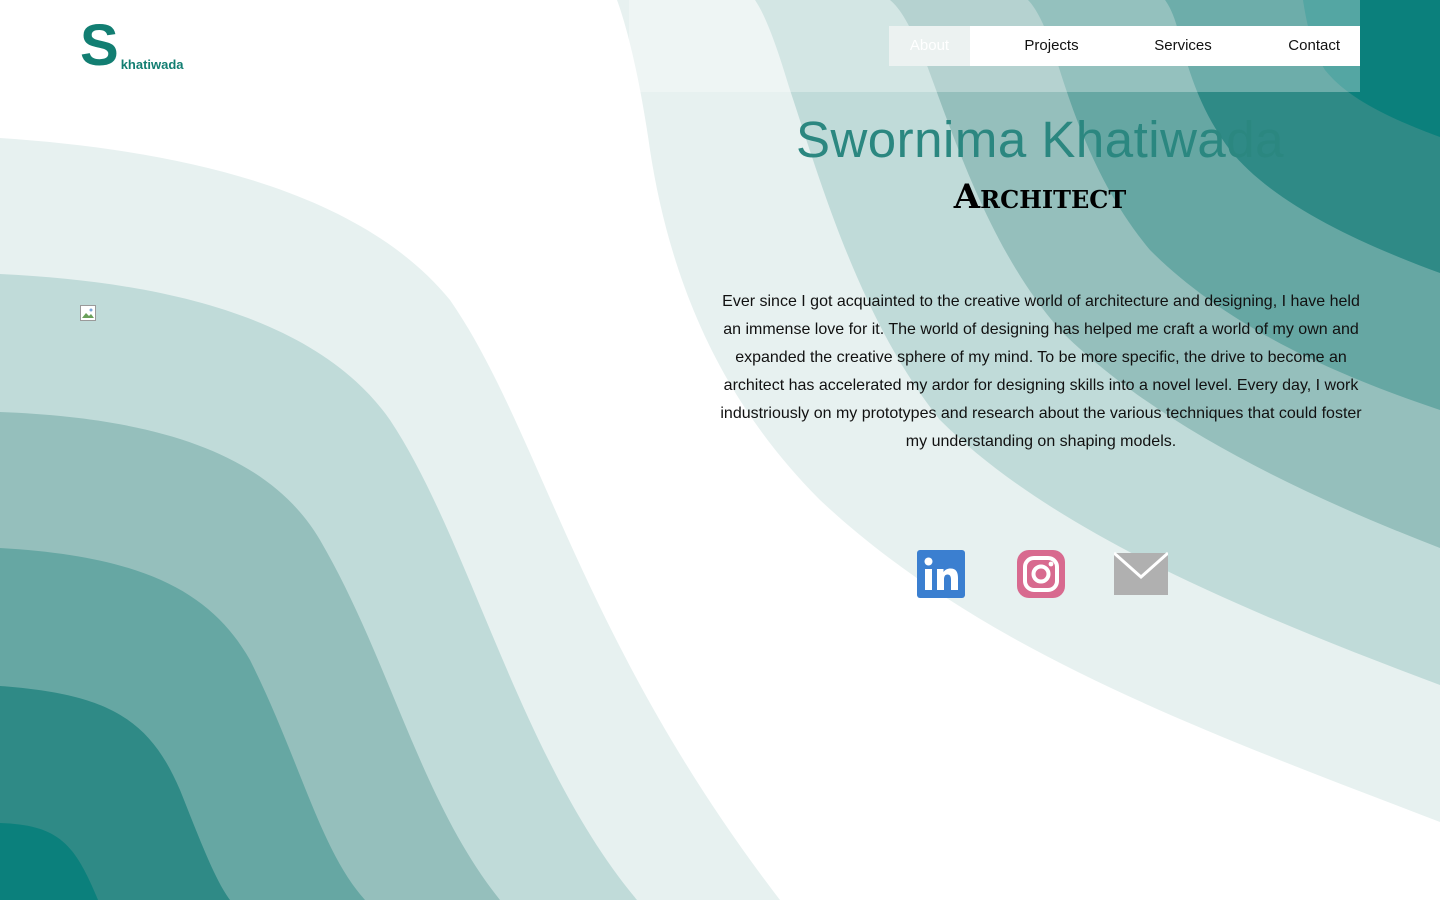 Image resolution: width=1440 pixels, height=900 pixels. I want to click on hero-section: Swornima Khatiwada Architect, so click(1040, 162).